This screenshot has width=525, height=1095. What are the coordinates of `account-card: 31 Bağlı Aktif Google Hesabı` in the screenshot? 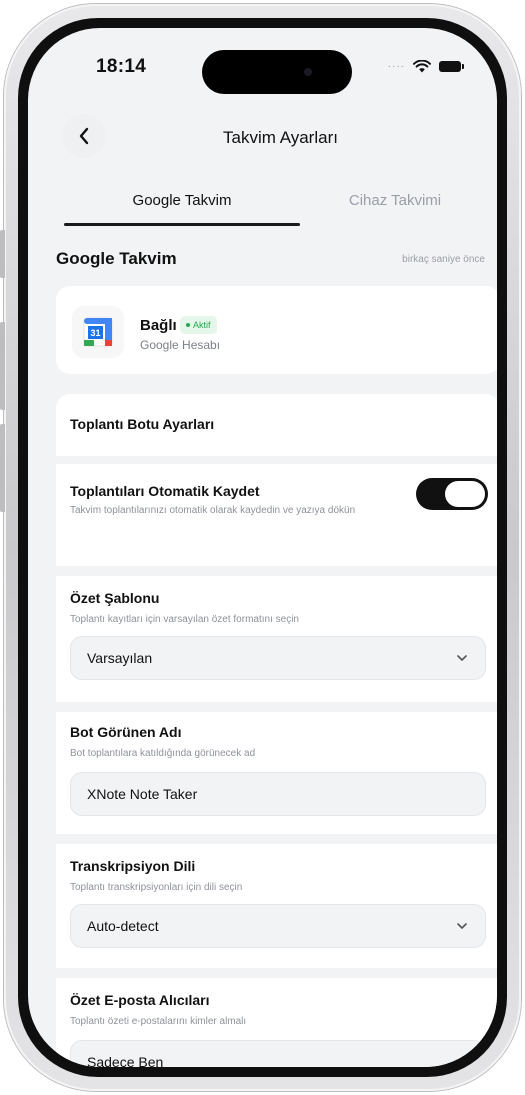 It's located at (276, 330).